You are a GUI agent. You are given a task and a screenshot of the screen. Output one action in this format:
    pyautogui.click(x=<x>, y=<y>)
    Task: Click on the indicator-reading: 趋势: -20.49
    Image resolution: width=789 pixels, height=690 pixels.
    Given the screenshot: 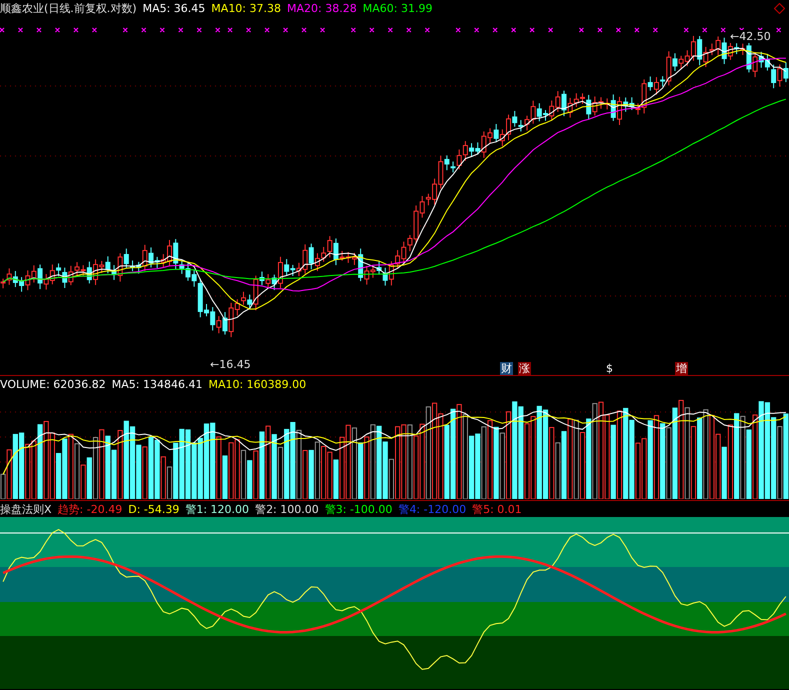 What is the action you would take?
    pyautogui.click(x=90, y=509)
    